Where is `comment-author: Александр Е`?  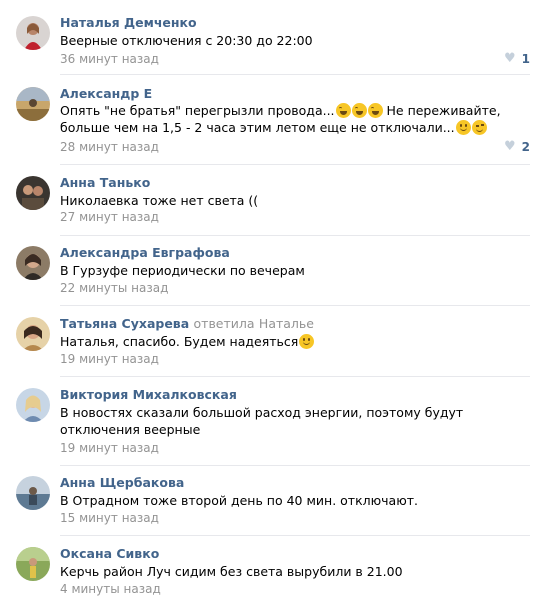 comment-author: Александр Е is located at coordinates (106, 93).